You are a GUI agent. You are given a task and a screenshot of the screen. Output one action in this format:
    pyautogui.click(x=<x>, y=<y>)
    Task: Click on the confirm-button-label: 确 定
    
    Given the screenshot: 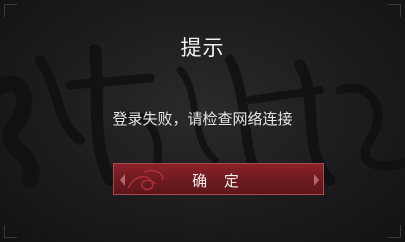 What is the action you would take?
    pyautogui.click(x=218, y=181)
    